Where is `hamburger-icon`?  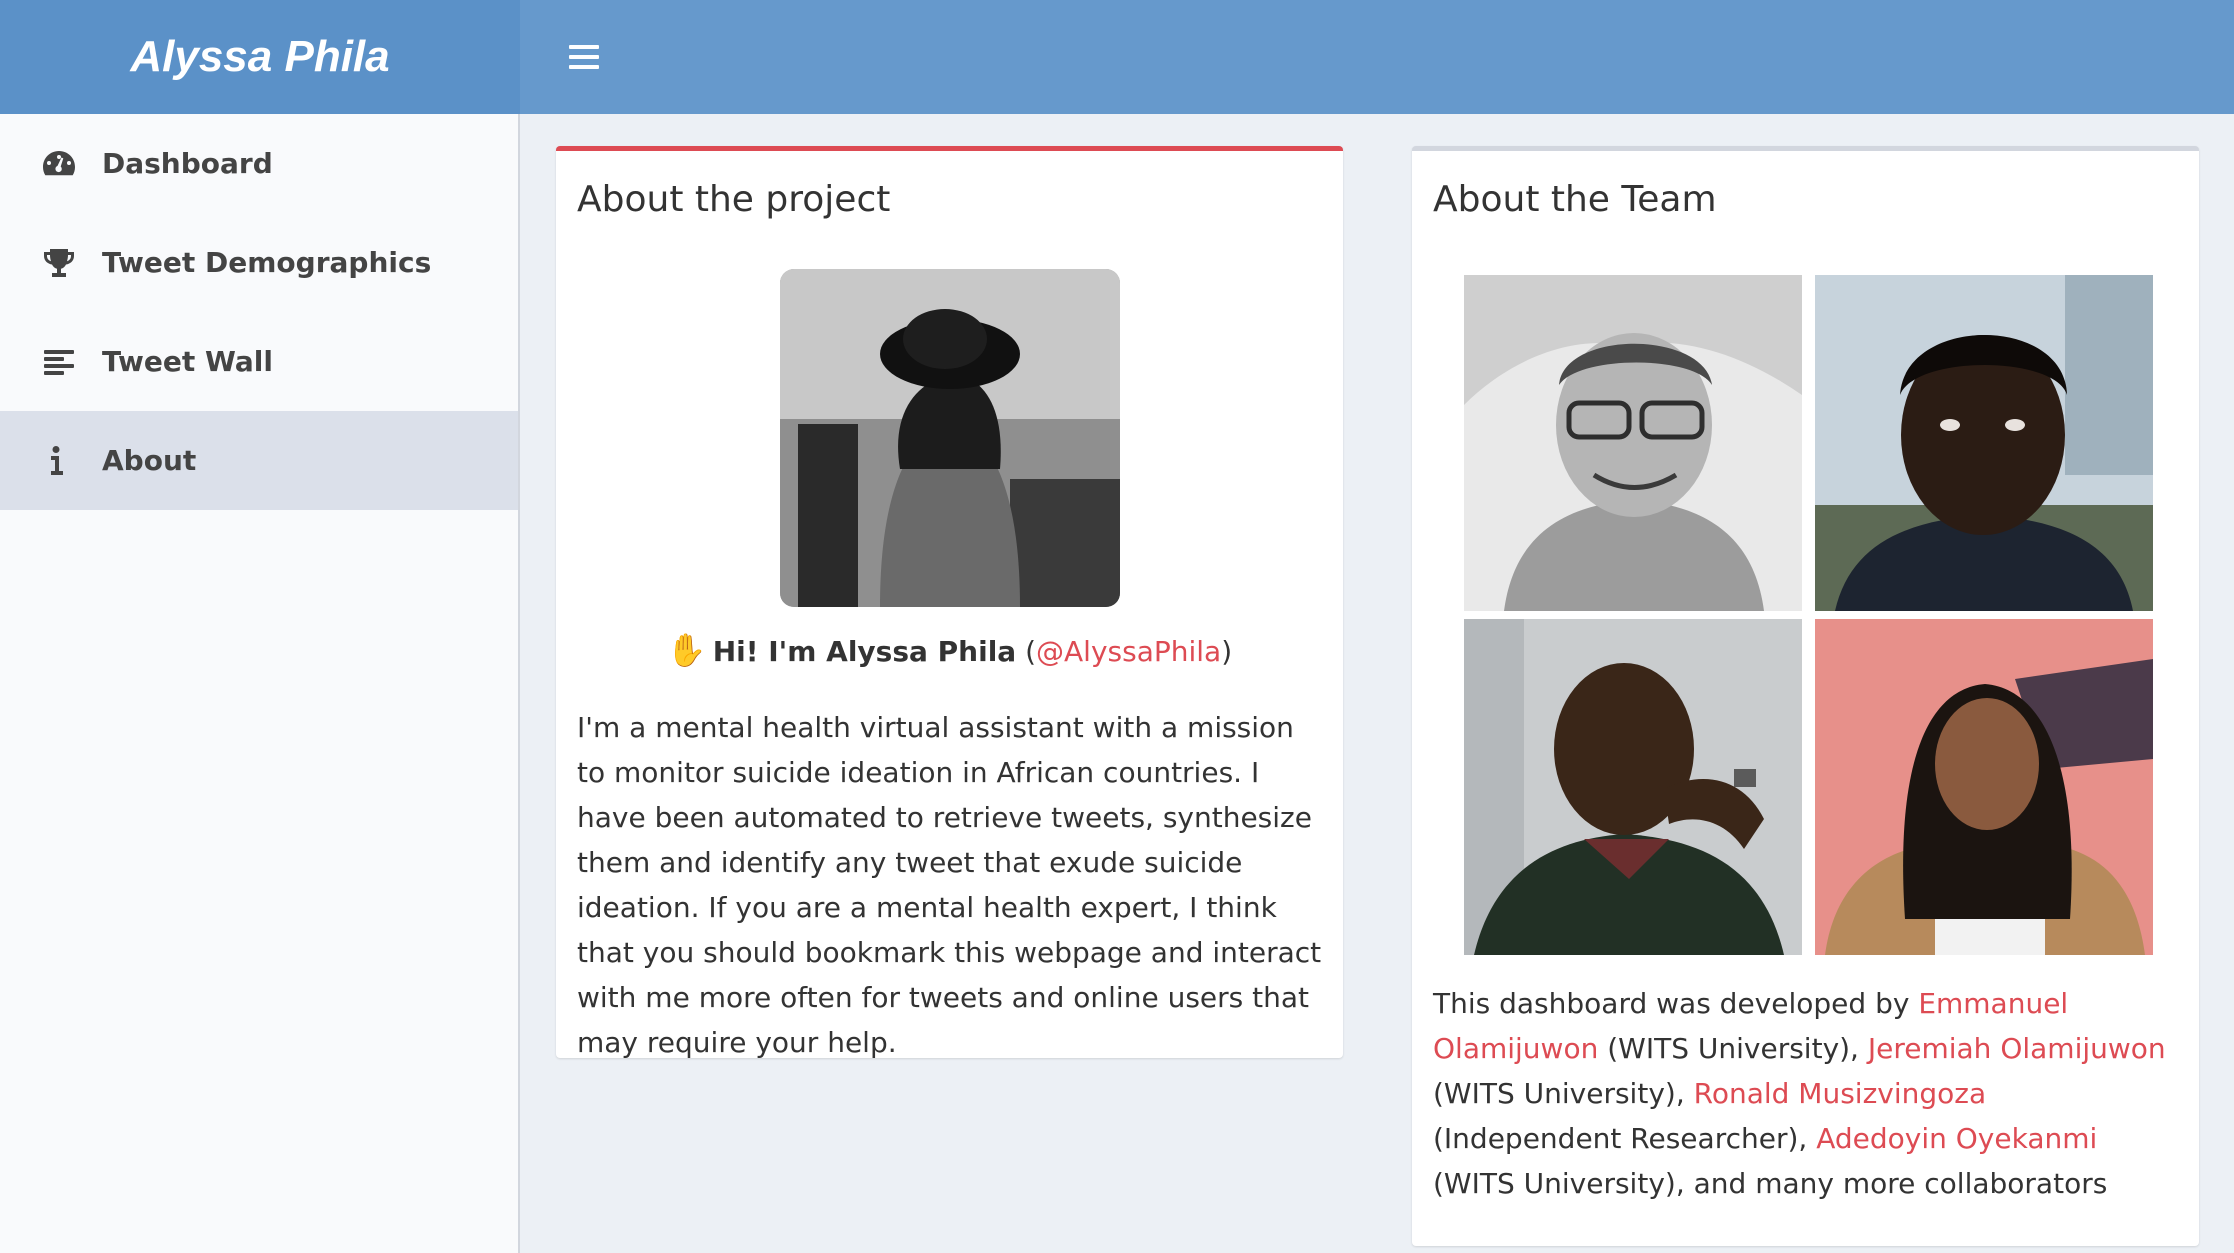 hamburger-icon is located at coordinates (584, 57).